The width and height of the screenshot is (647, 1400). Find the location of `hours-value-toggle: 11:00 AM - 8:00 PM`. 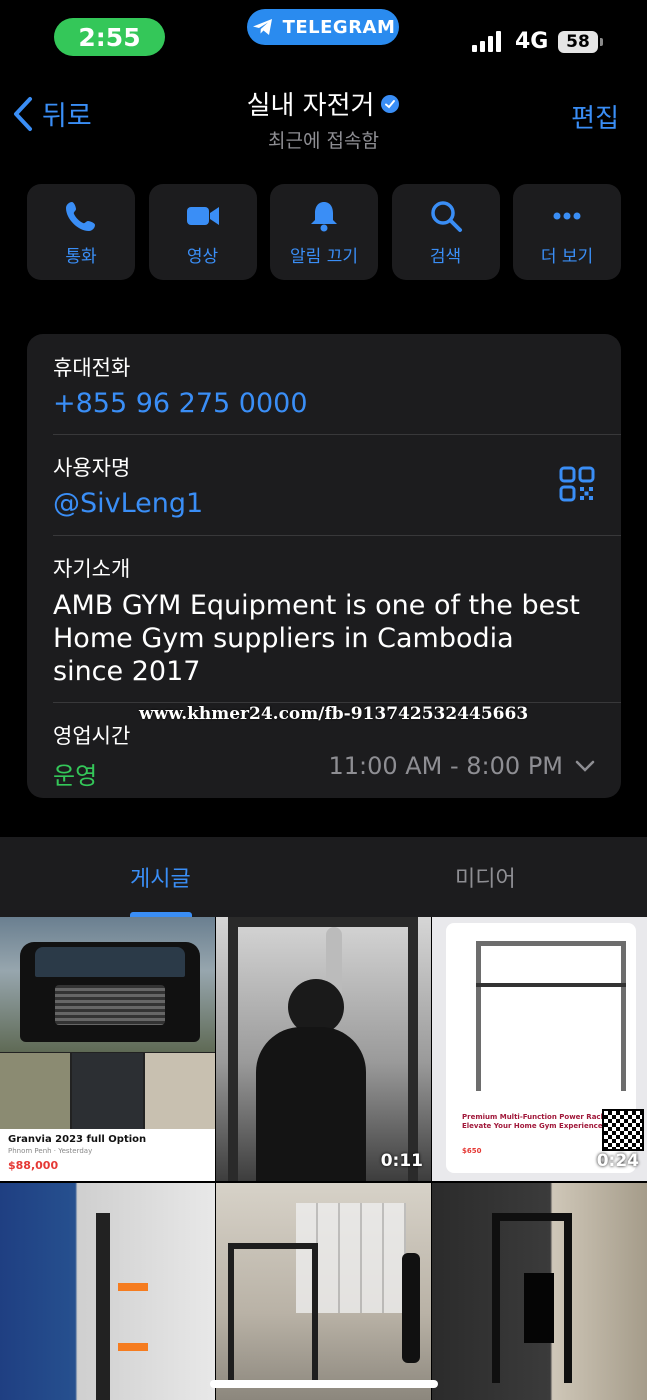

hours-value-toggle: 11:00 AM - 8:00 PM is located at coordinates (461, 766).